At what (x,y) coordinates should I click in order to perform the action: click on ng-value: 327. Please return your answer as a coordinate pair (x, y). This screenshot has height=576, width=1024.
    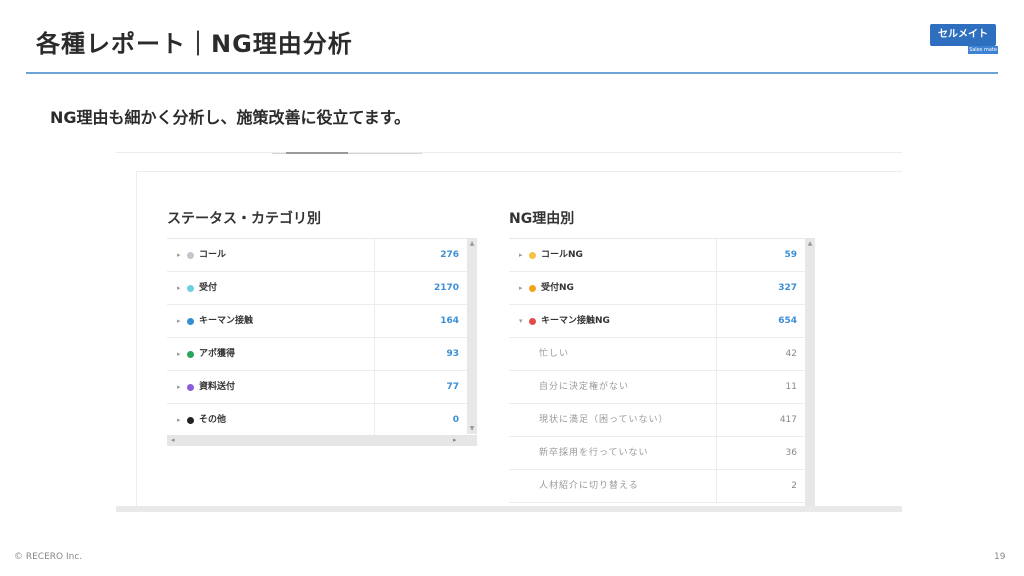
    Looking at the image, I should click on (787, 288).